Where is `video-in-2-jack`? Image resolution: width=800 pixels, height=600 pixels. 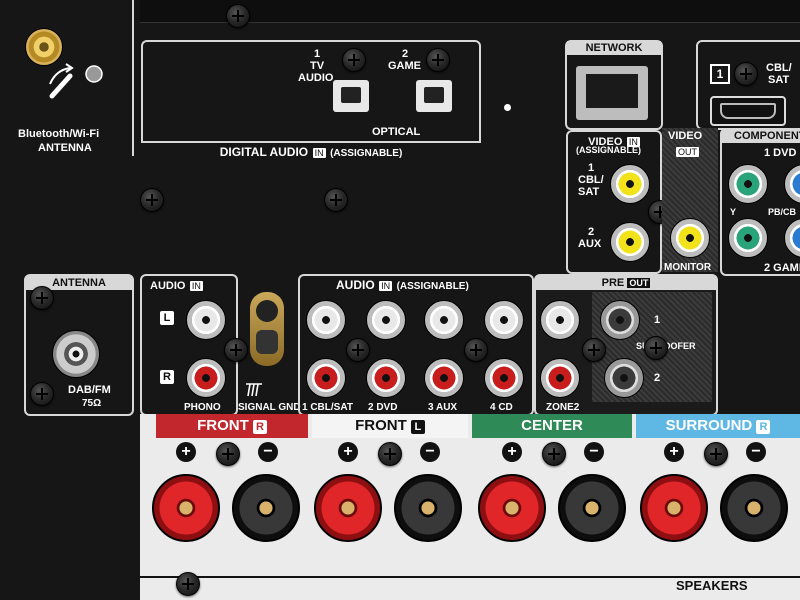 video-in-2-jack is located at coordinates (630, 242).